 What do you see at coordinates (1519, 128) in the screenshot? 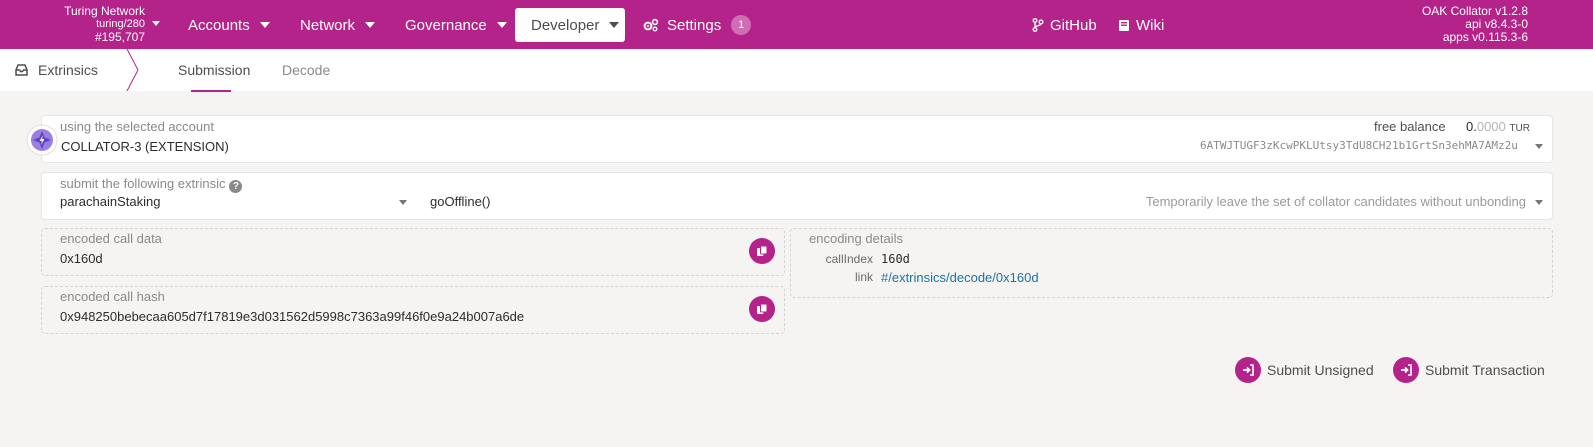
I see `balance-unit: TUR` at bounding box center [1519, 128].